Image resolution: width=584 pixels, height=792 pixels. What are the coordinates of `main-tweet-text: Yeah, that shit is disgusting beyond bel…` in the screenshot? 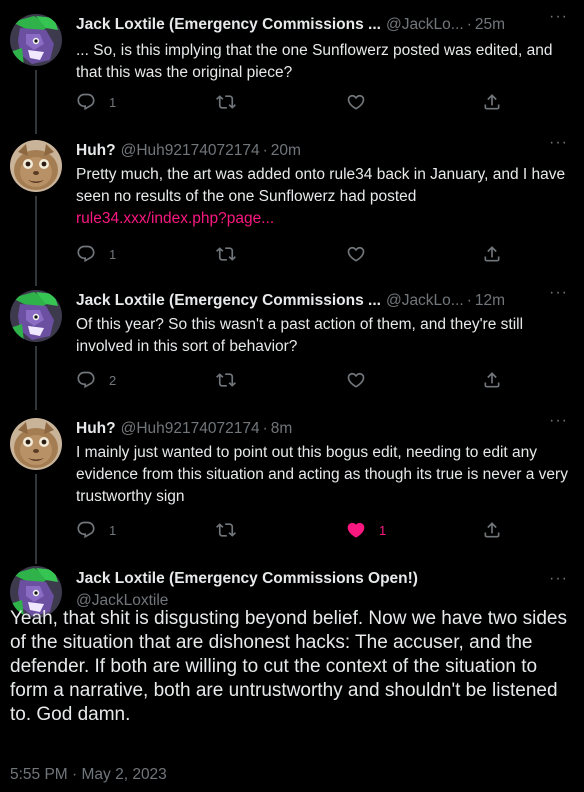 It's located at (288, 666).